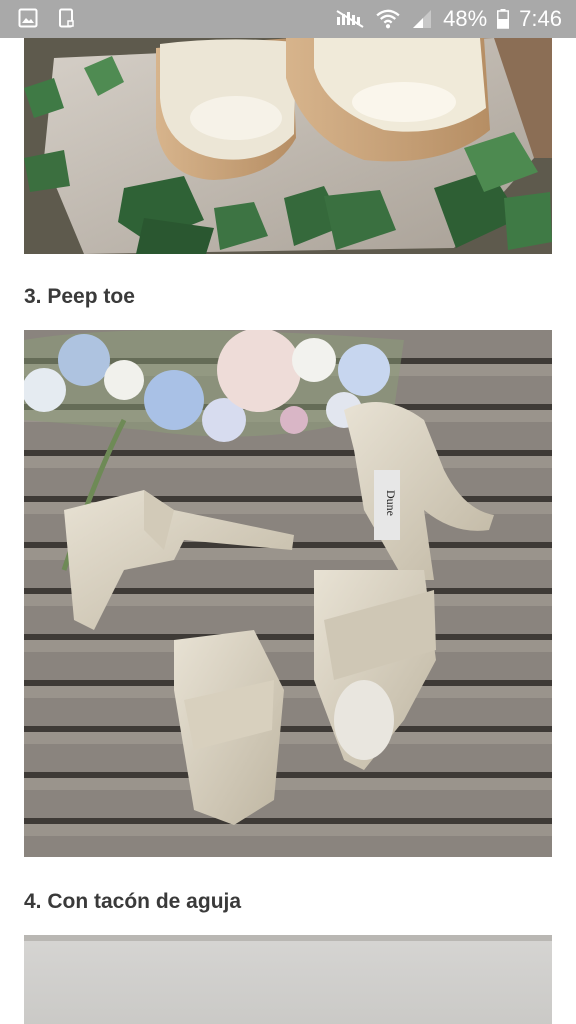  What do you see at coordinates (288, 19) in the screenshot?
I see `status-bar: 48% 7:46` at bounding box center [288, 19].